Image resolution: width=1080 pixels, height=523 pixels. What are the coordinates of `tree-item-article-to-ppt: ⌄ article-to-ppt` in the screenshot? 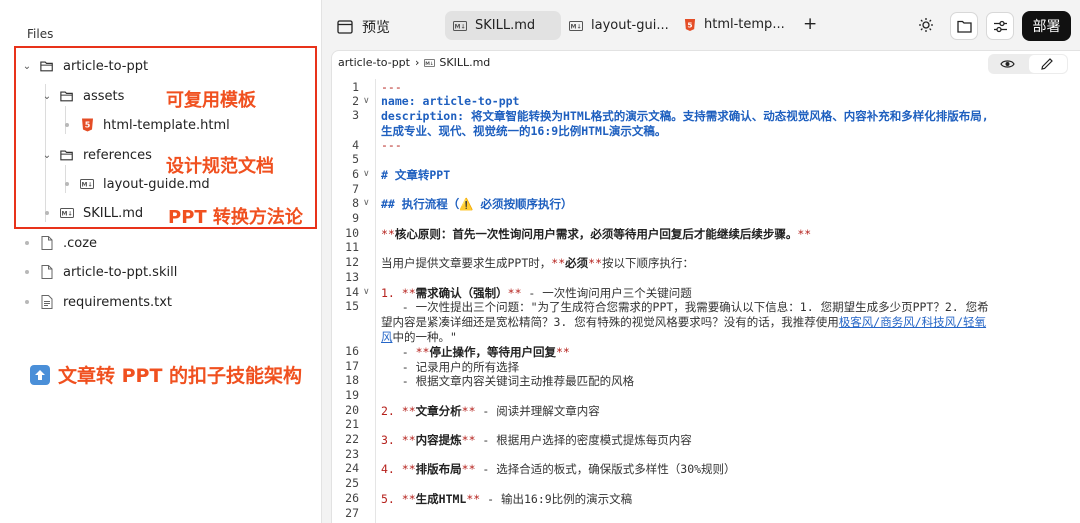 It's located at (85, 66).